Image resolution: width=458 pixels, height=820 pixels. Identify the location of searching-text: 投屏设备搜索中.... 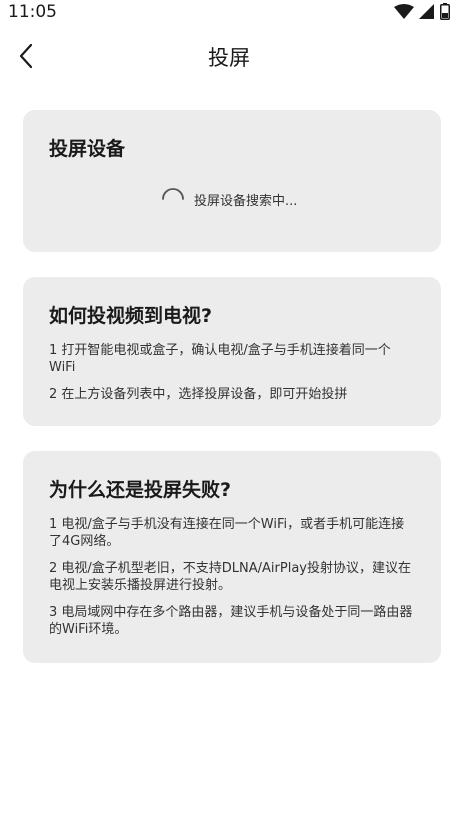
(246, 201).